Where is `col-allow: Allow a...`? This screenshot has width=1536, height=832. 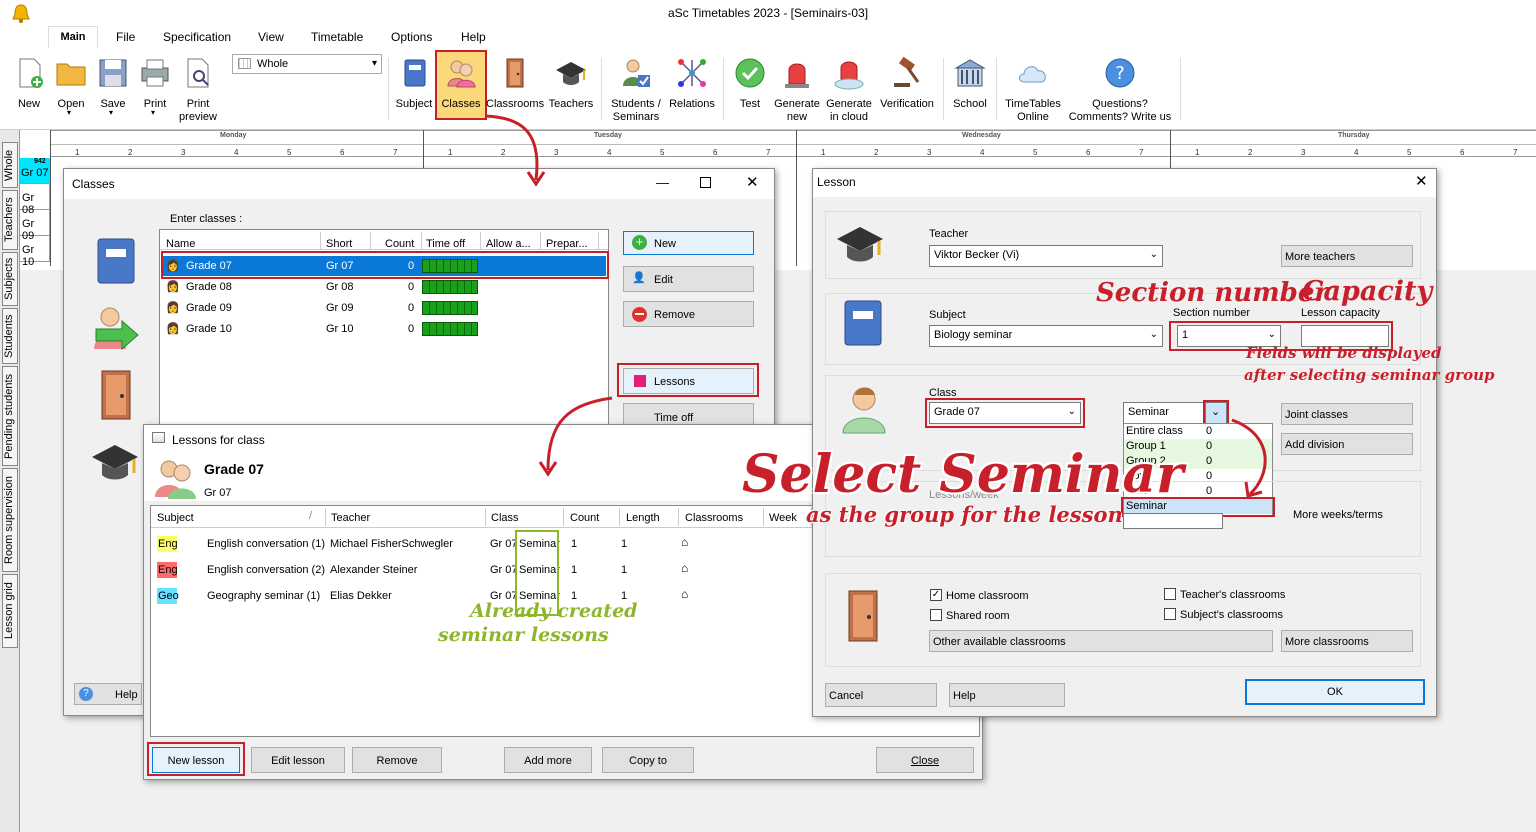
col-allow: Allow a... is located at coordinates (508, 244).